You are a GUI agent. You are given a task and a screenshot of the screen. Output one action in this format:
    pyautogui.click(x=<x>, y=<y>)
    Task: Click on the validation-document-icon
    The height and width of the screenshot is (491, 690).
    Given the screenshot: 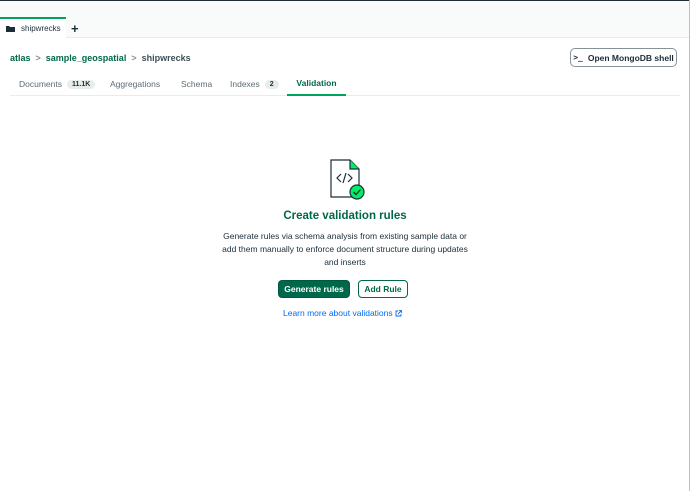 What is the action you would take?
    pyautogui.click(x=347, y=179)
    